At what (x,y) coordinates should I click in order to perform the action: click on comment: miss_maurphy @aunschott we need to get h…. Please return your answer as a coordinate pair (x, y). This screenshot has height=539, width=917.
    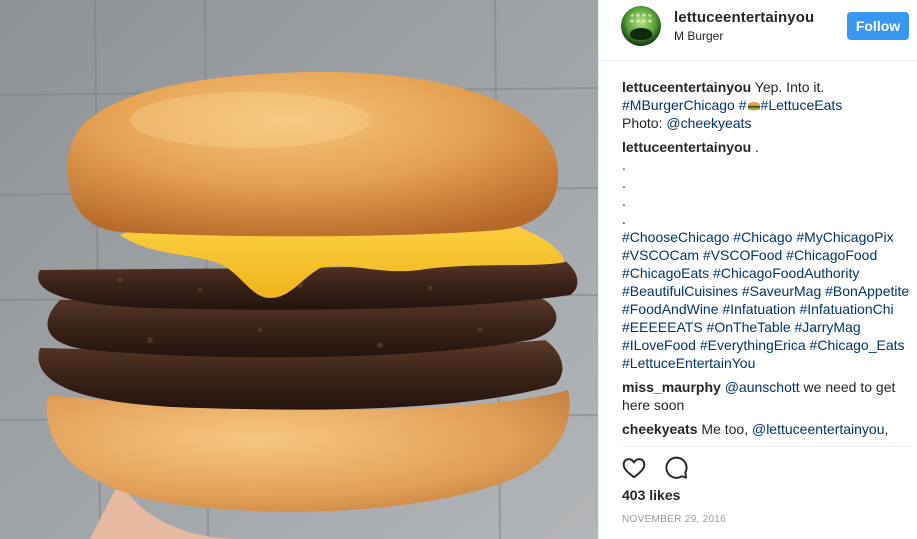
    Looking at the image, I should click on (767, 396).